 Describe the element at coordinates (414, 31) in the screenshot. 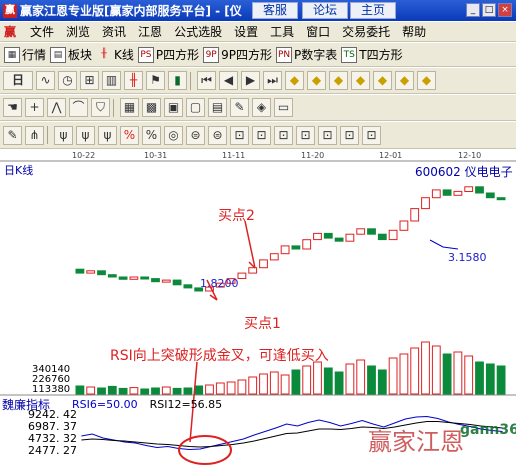

I see `menu-help: 帮助` at that location.